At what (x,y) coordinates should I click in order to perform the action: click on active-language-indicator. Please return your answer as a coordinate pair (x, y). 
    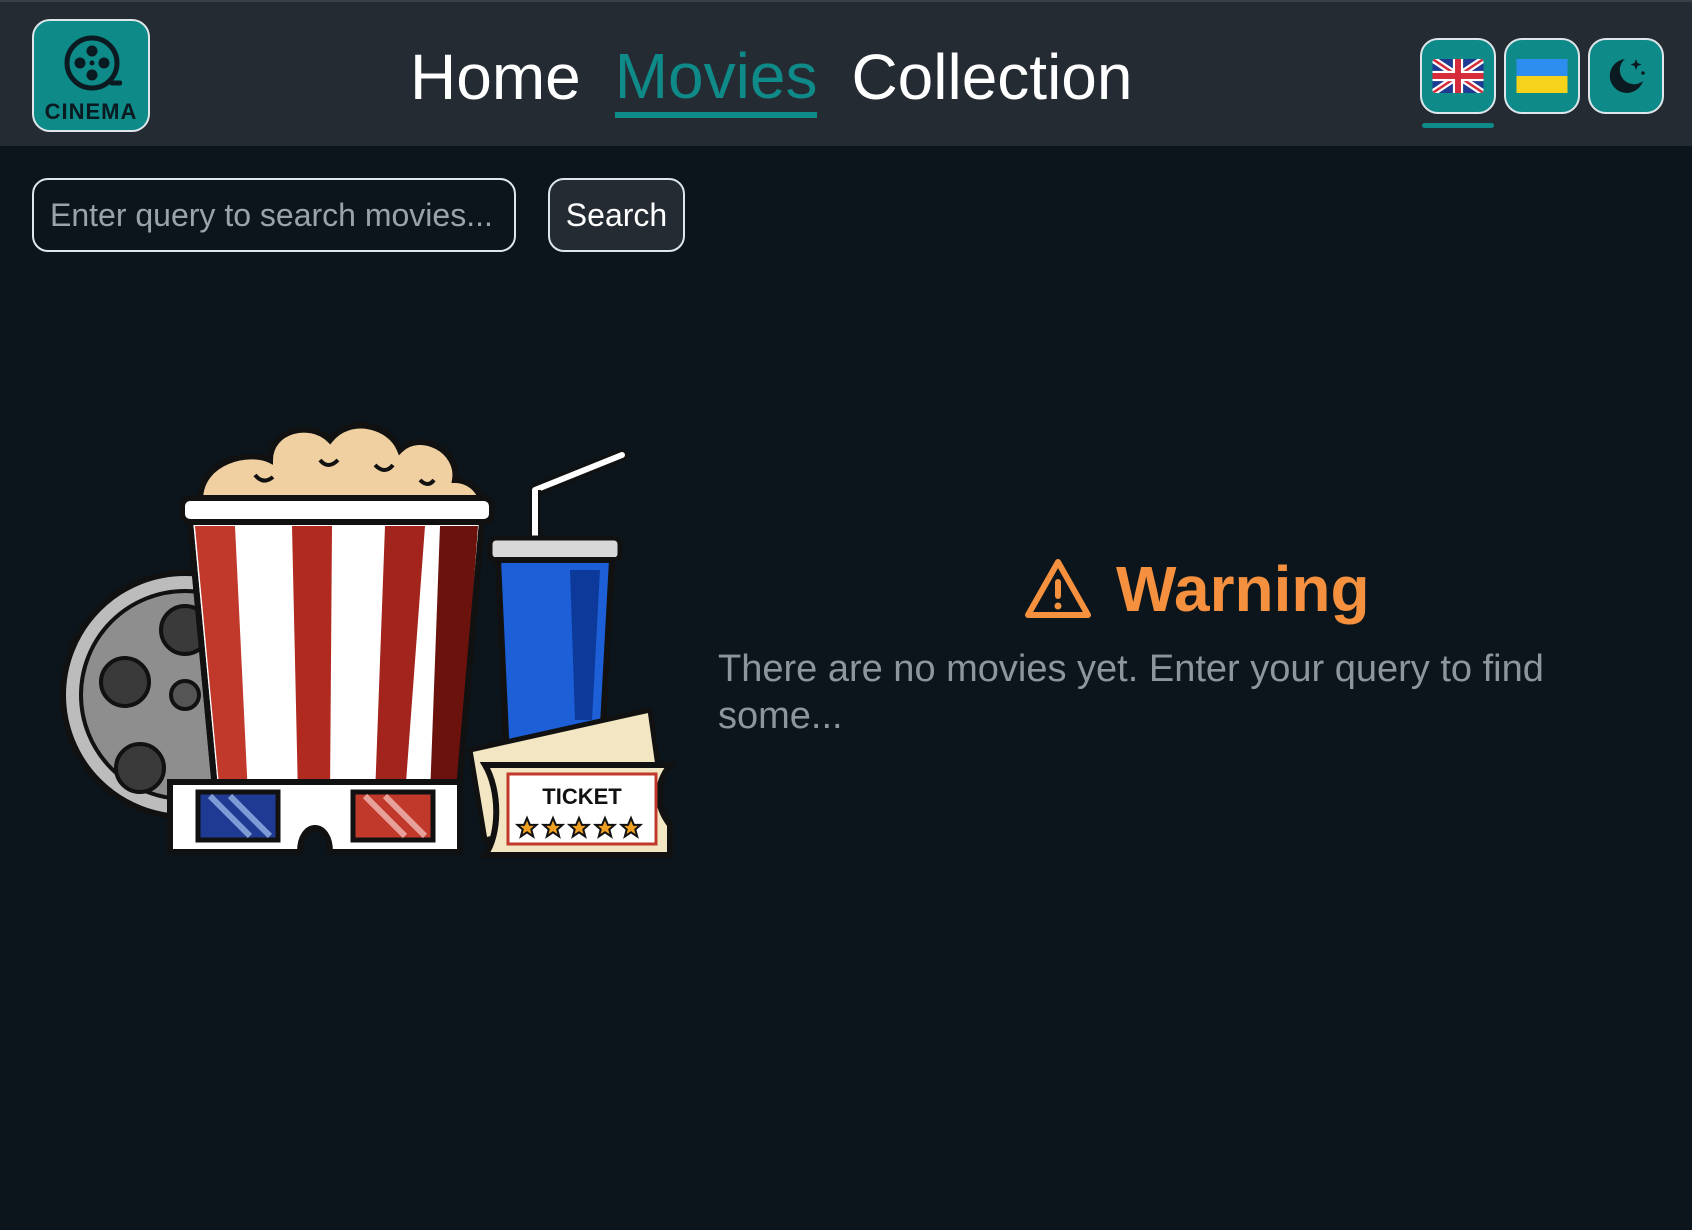
    Looking at the image, I should click on (1458, 125).